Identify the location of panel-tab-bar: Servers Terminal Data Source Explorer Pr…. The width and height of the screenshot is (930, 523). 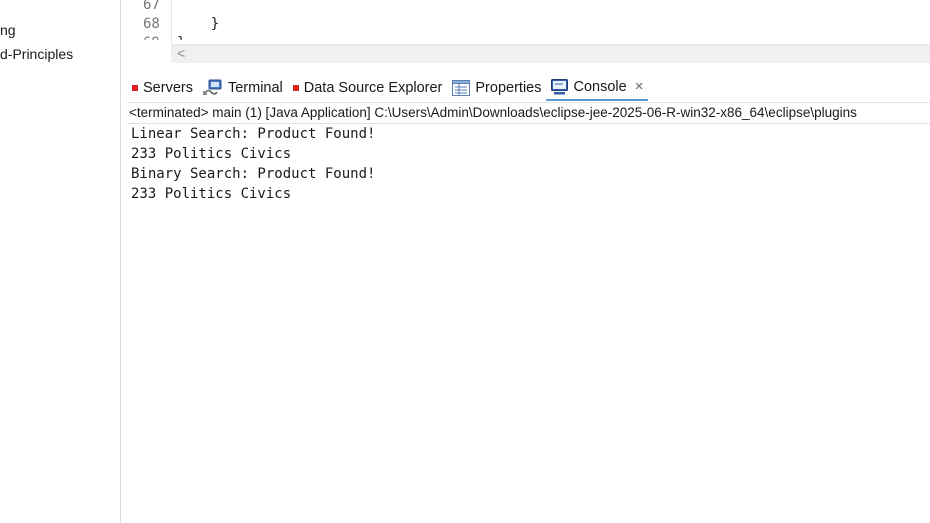
(528, 87).